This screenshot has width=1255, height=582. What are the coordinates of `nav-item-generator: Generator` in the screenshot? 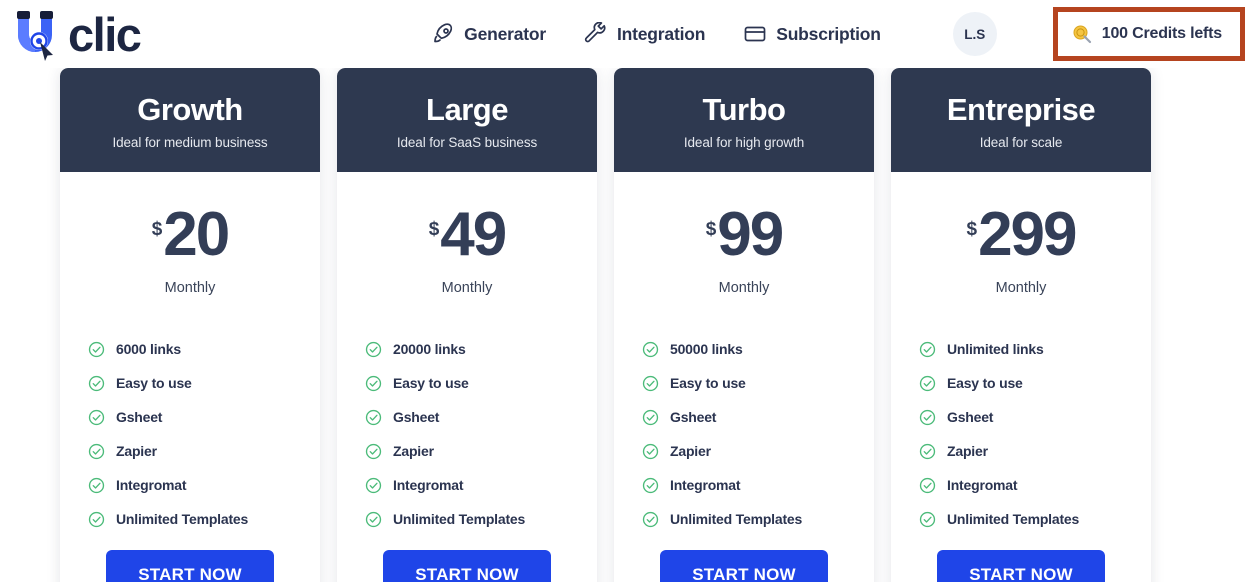 It's located at (488, 34).